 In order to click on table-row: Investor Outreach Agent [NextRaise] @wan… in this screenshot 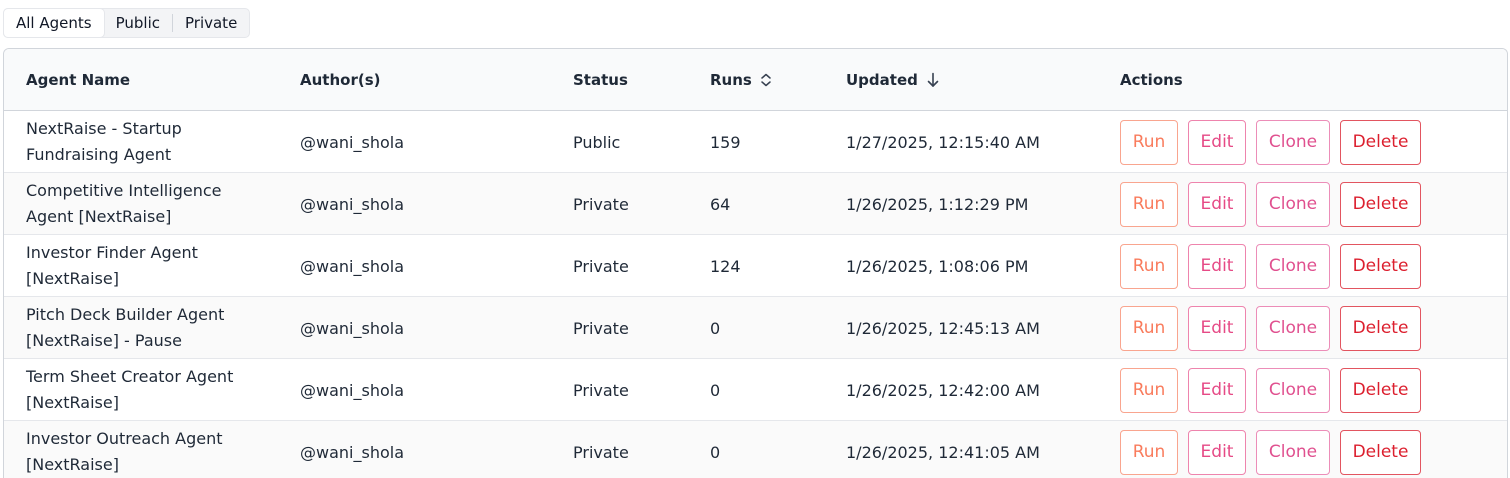, I will do `click(755, 449)`.